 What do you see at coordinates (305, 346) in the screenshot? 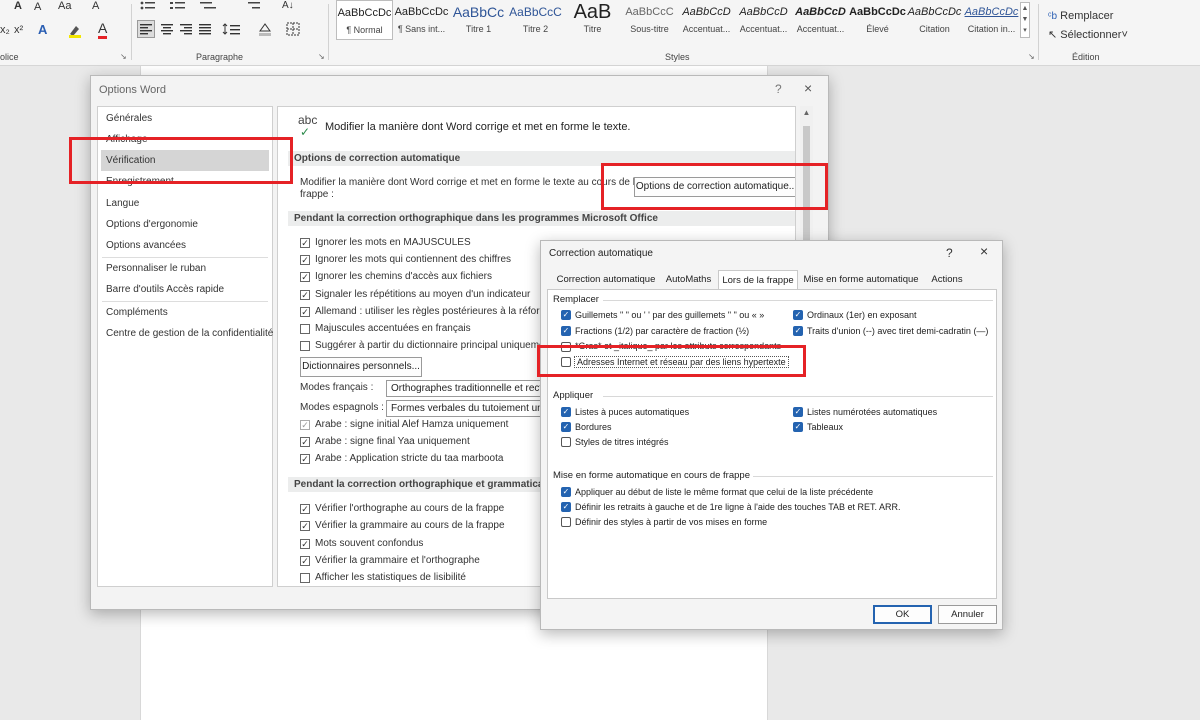
I see `checkbox-main-dictionary` at bounding box center [305, 346].